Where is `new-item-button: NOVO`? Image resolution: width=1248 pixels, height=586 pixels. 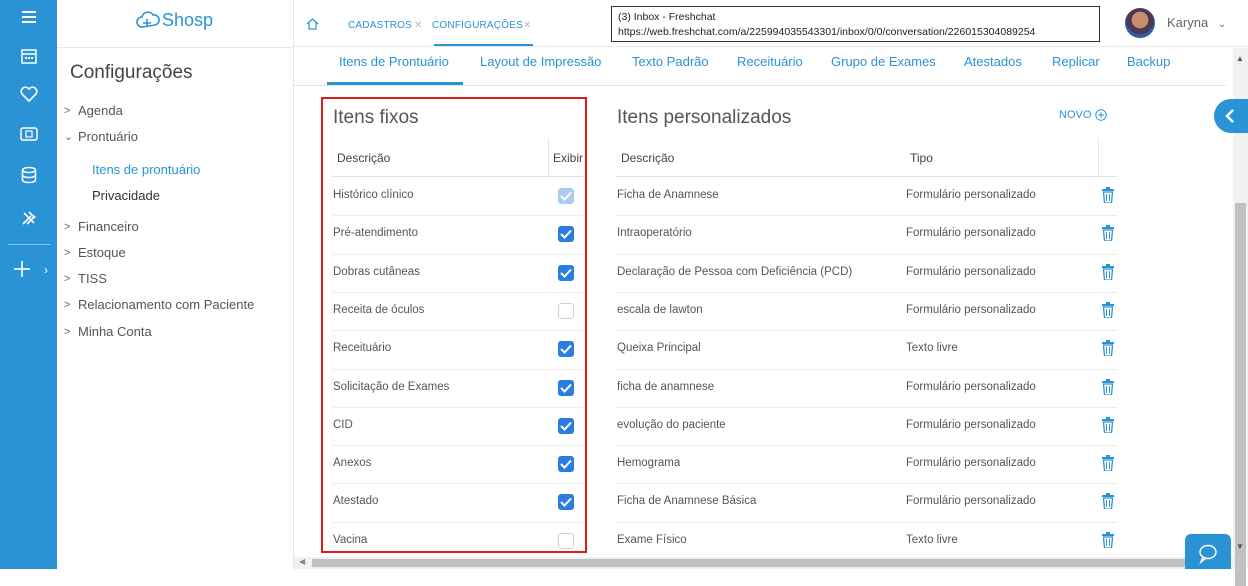
new-item-button: NOVO is located at coordinates (1083, 115).